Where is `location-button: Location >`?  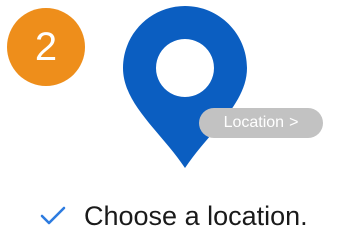 location-button: Location > is located at coordinates (261, 123).